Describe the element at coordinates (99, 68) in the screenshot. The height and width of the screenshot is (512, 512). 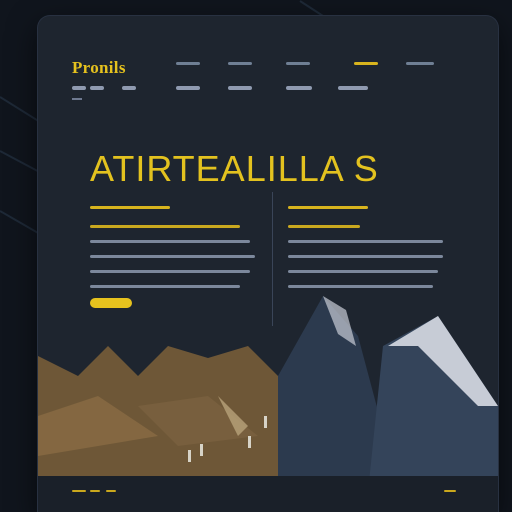
I see `site-logo: Pronils` at that location.